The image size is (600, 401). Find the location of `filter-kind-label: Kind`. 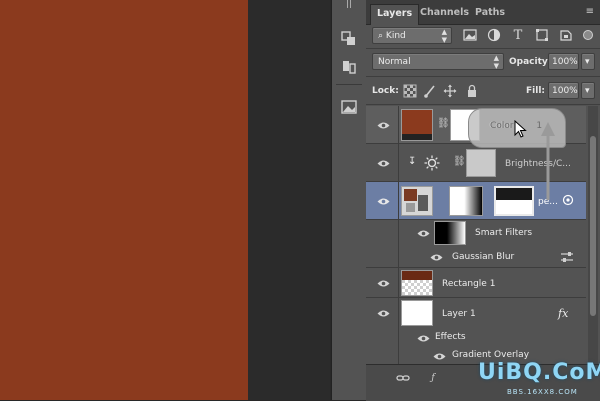

filter-kind-label: Kind is located at coordinates (395, 36).